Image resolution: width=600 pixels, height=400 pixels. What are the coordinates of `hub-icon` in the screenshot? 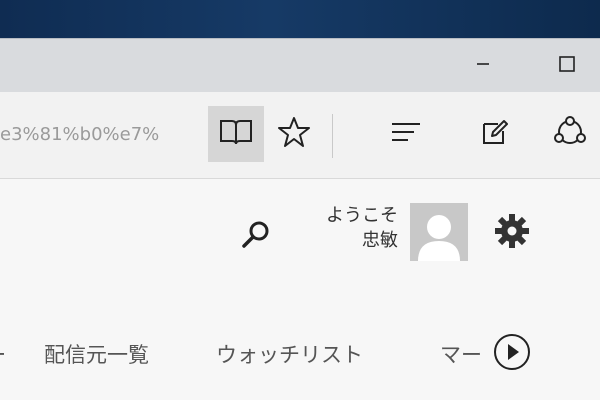 It's located at (406, 134).